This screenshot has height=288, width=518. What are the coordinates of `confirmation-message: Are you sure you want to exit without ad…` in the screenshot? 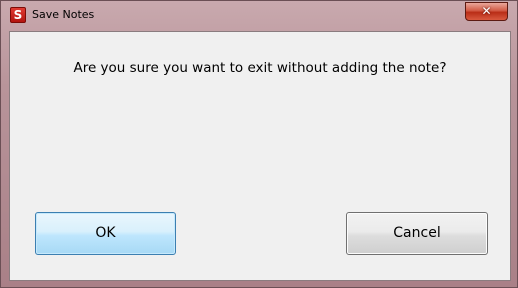 It's located at (260, 68).